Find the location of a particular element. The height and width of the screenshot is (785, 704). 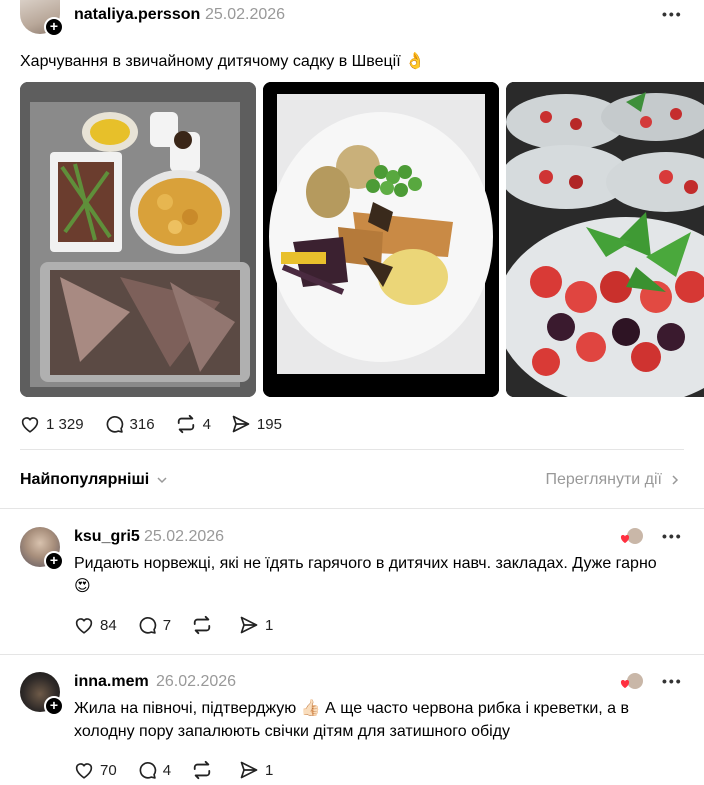

post-more-icon: ••• is located at coordinates (672, 14).